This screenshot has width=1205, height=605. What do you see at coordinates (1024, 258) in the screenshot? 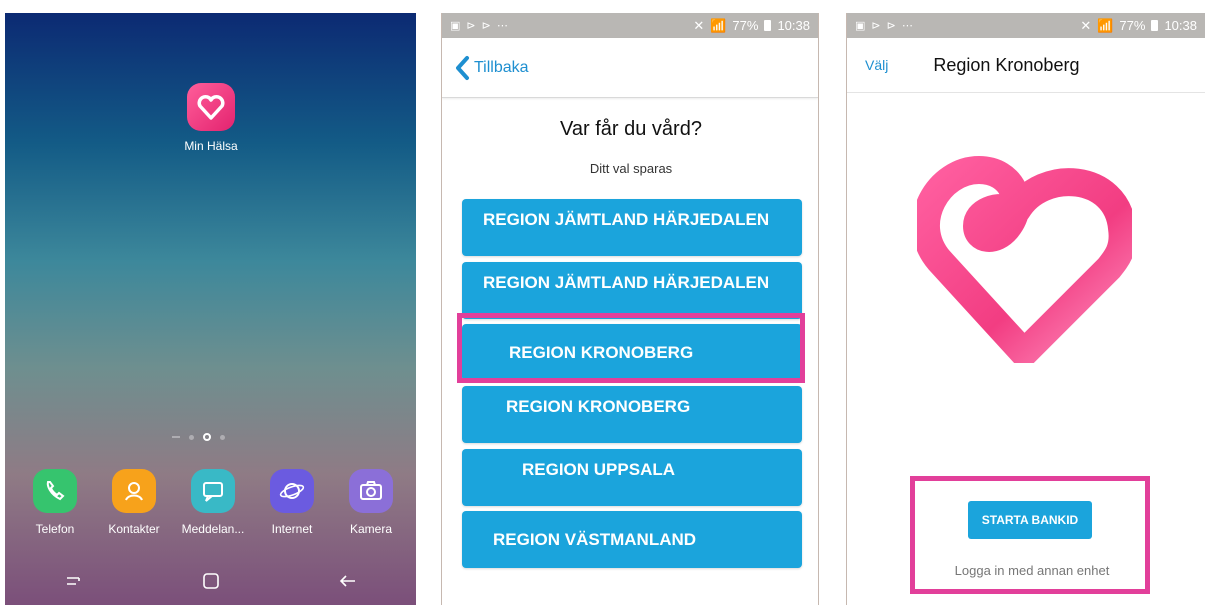
I see `heart-logo-icon` at bounding box center [1024, 258].